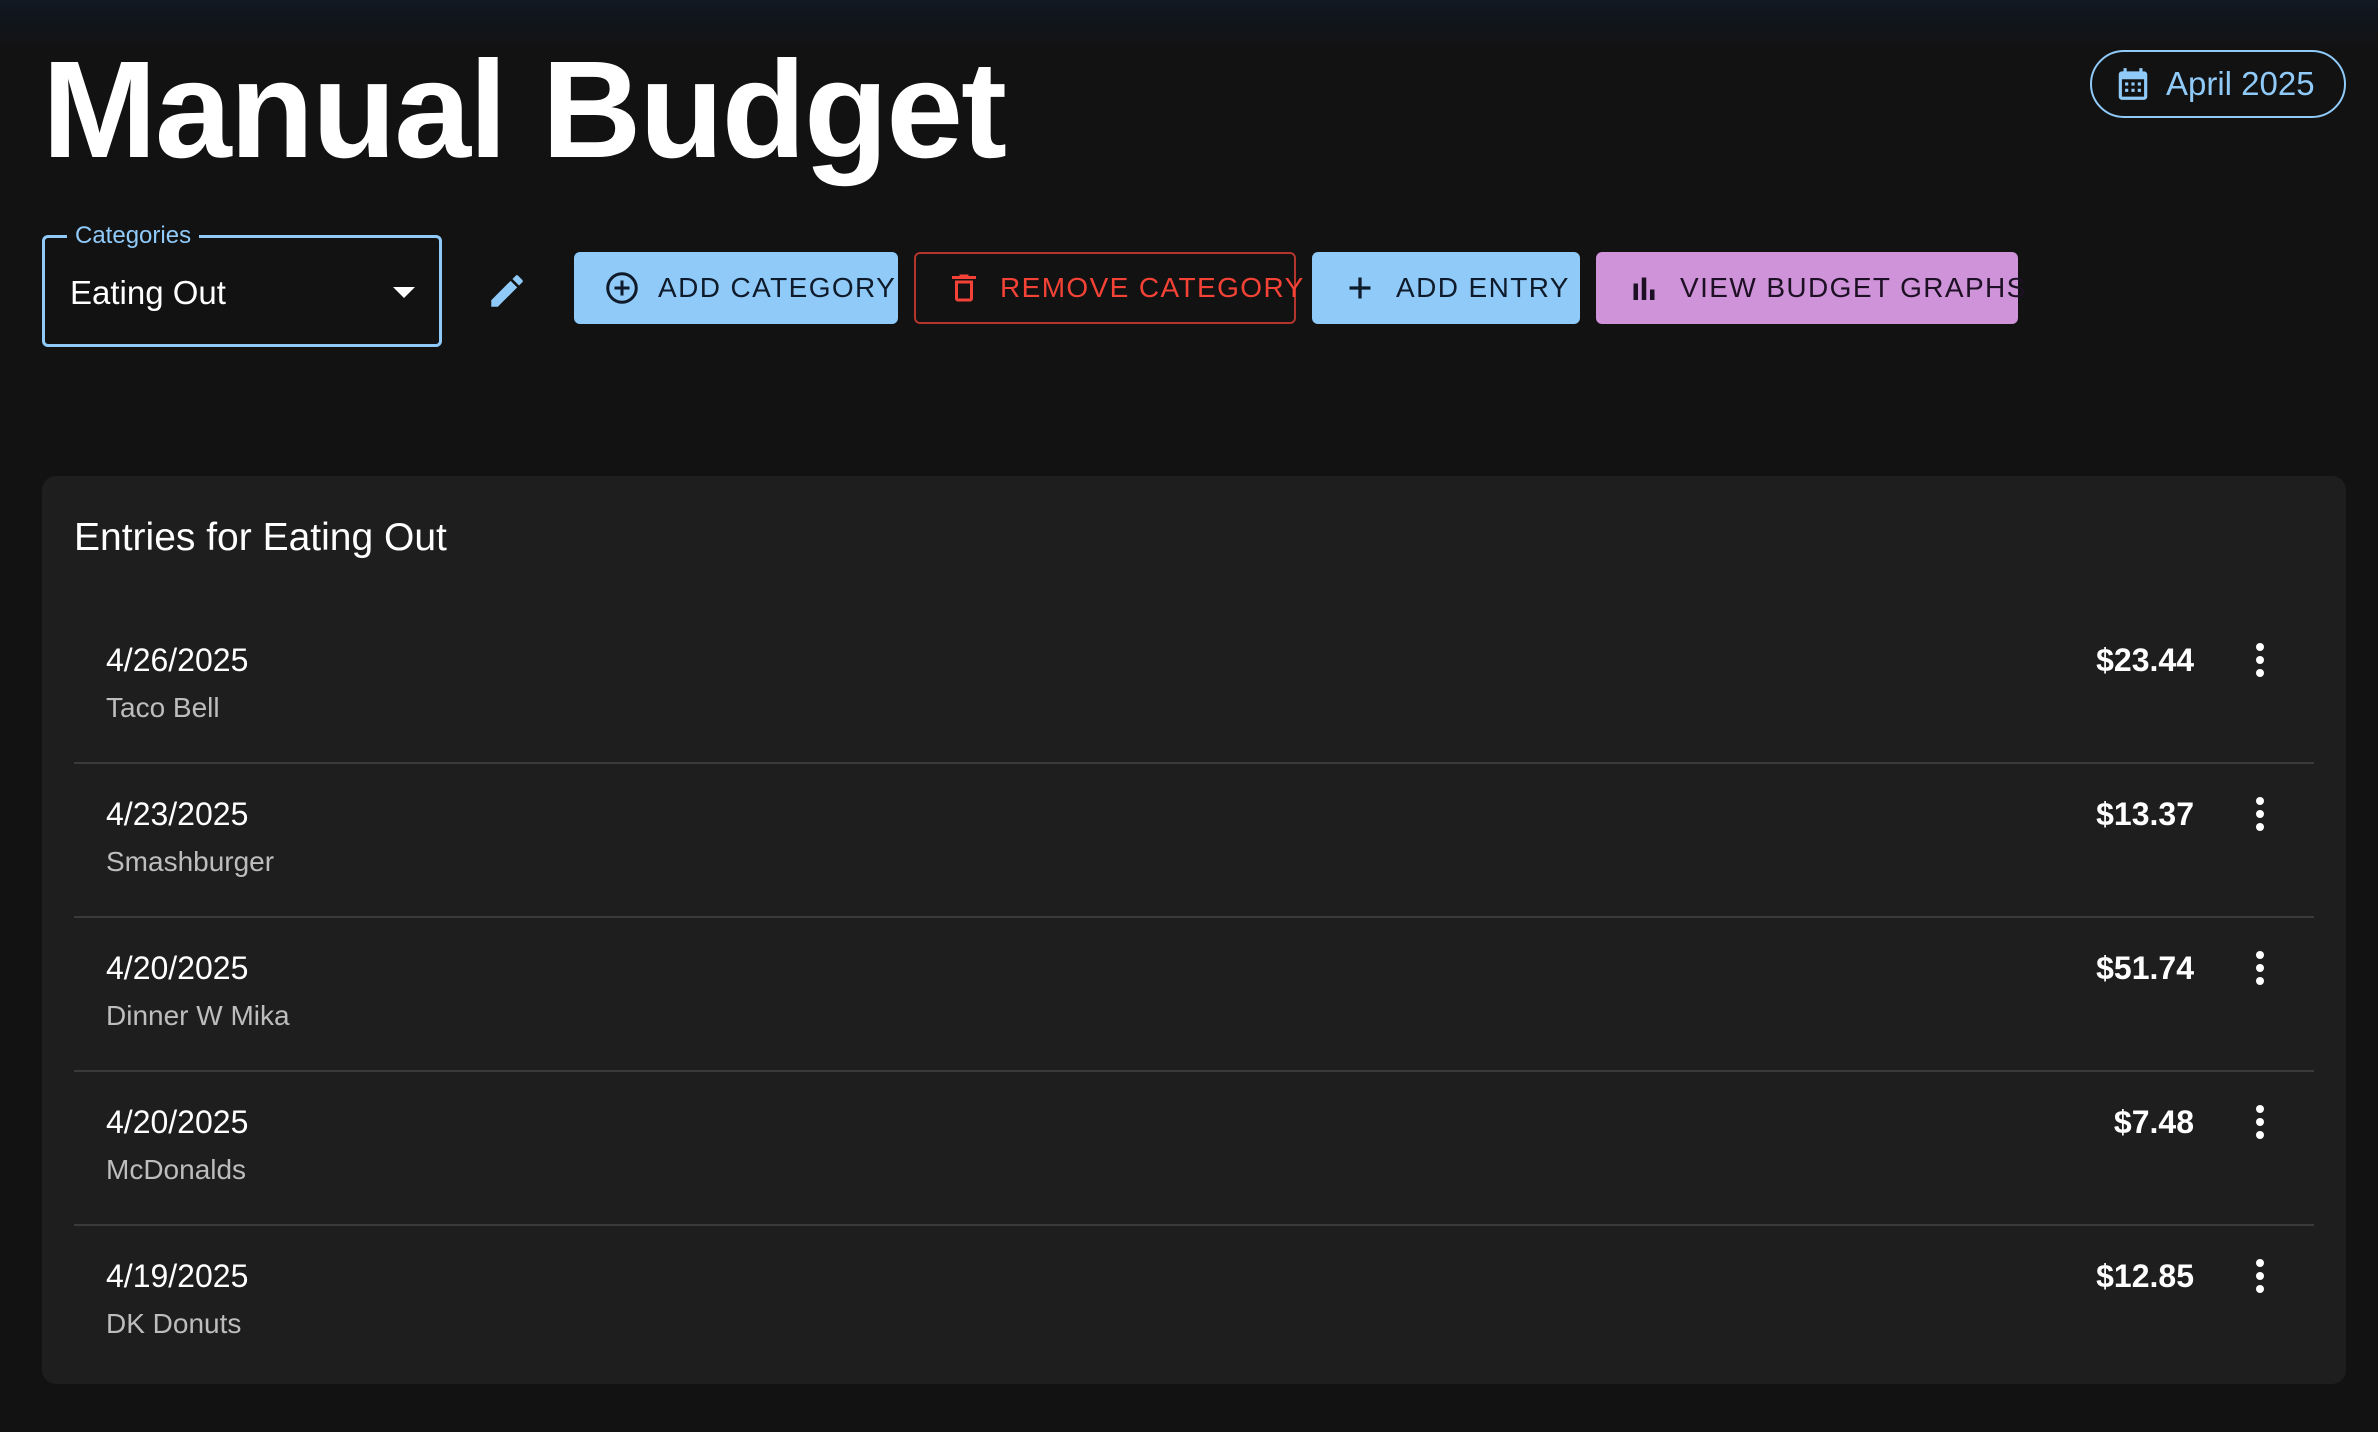 The image size is (2378, 1432). I want to click on add-category-button: Add Category, so click(736, 288).